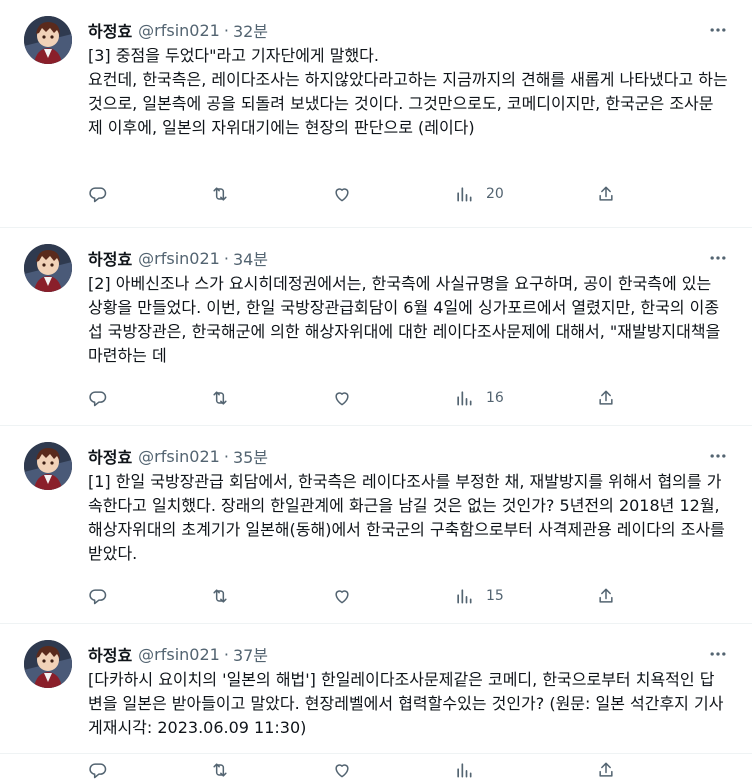 The image size is (752, 782). Describe the element at coordinates (408, 194) in the screenshot. I see `tweet-actions: 20` at that location.